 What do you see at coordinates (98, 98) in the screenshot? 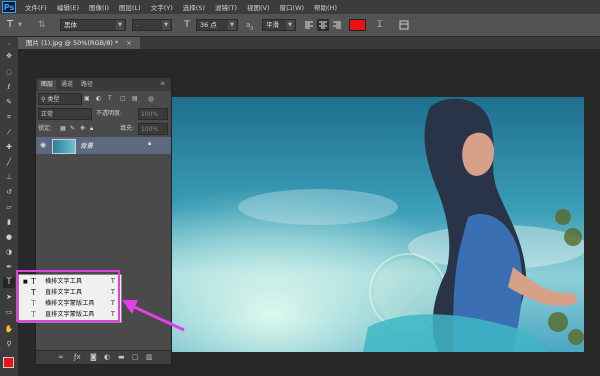
I see `filter-adjustment-icon: ◐` at bounding box center [98, 98].